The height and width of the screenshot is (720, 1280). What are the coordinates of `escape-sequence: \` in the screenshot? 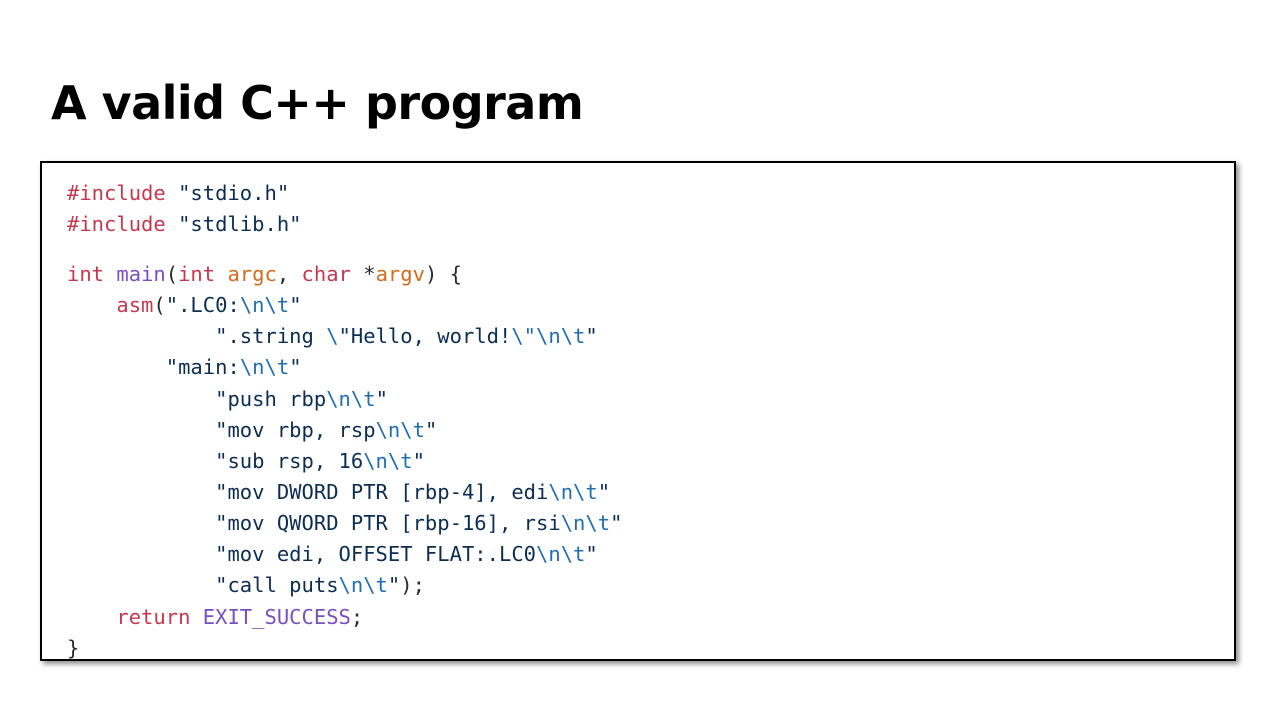 It's located at (332, 336).